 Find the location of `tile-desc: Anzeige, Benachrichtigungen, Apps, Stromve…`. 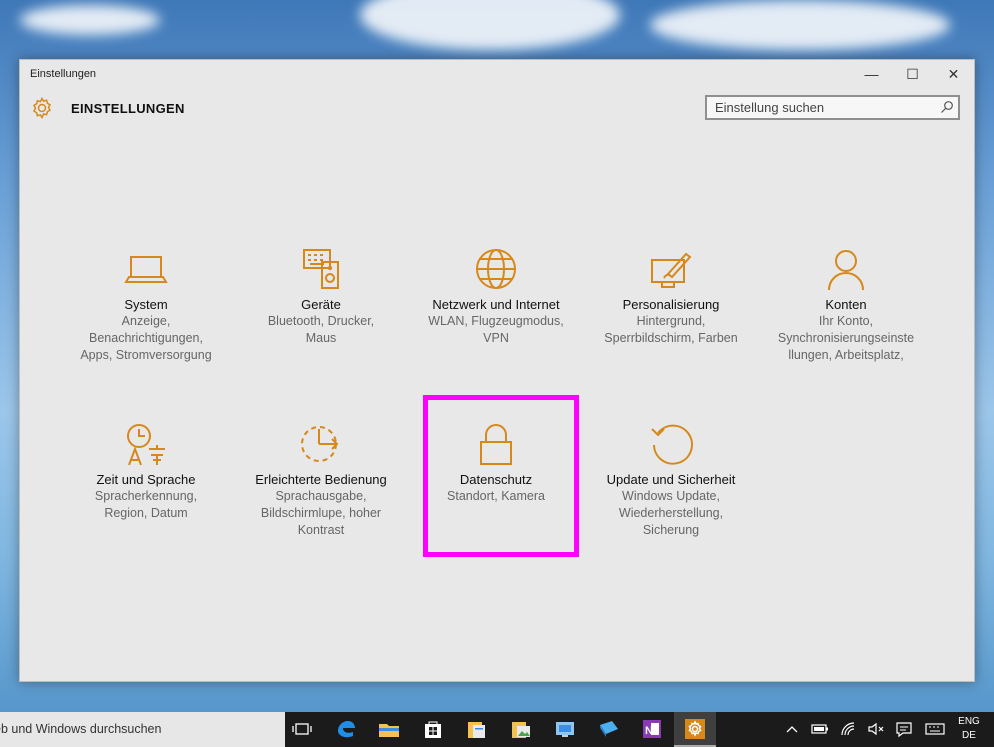

tile-desc: Anzeige, Benachrichtigungen, Apps, Stromve… is located at coordinates (146, 338).